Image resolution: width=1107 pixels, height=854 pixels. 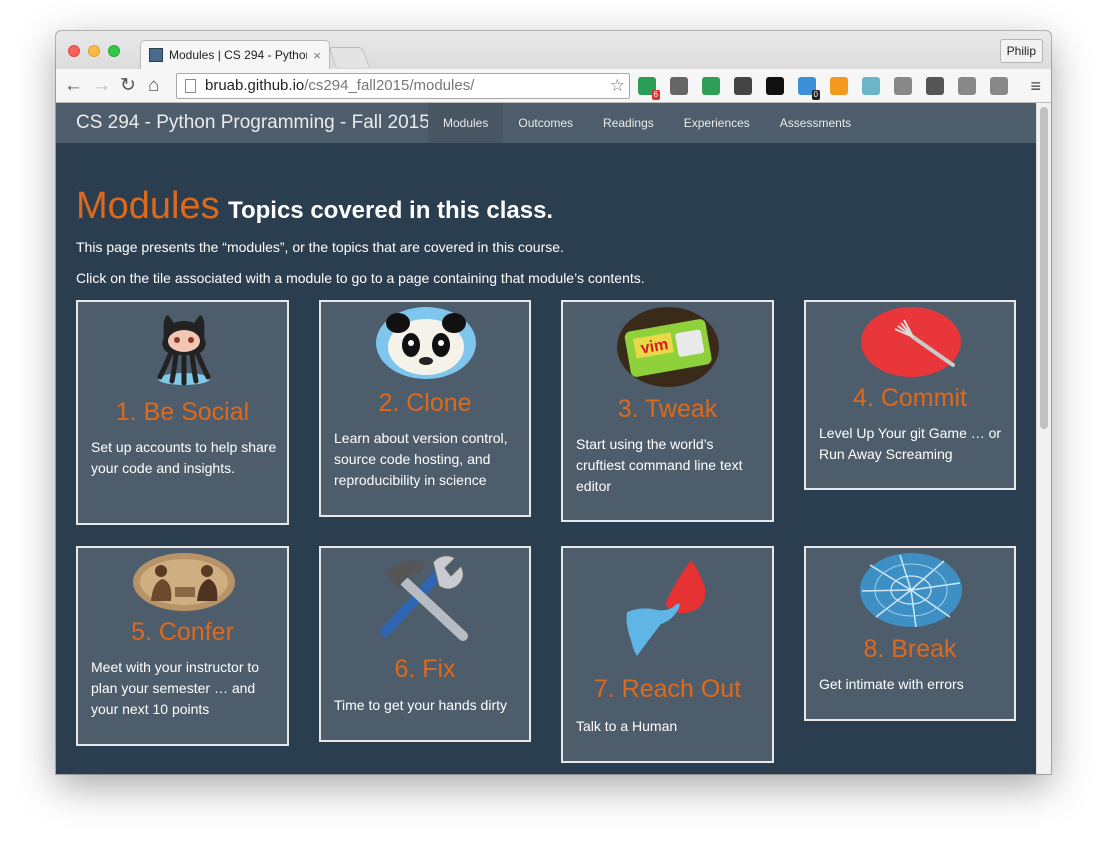 What do you see at coordinates (153, 86) in the screenshot?
I see `home-icon: ⌂` at bounding box center [153, 86].